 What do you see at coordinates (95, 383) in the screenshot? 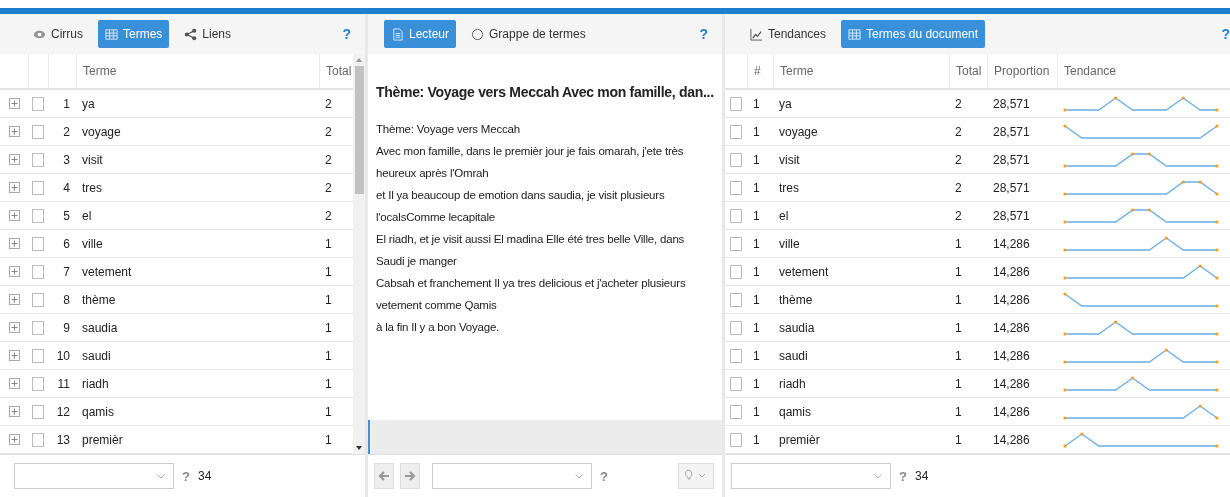
I see `term-cell-text: riadh` at bounding box center [95, 383].